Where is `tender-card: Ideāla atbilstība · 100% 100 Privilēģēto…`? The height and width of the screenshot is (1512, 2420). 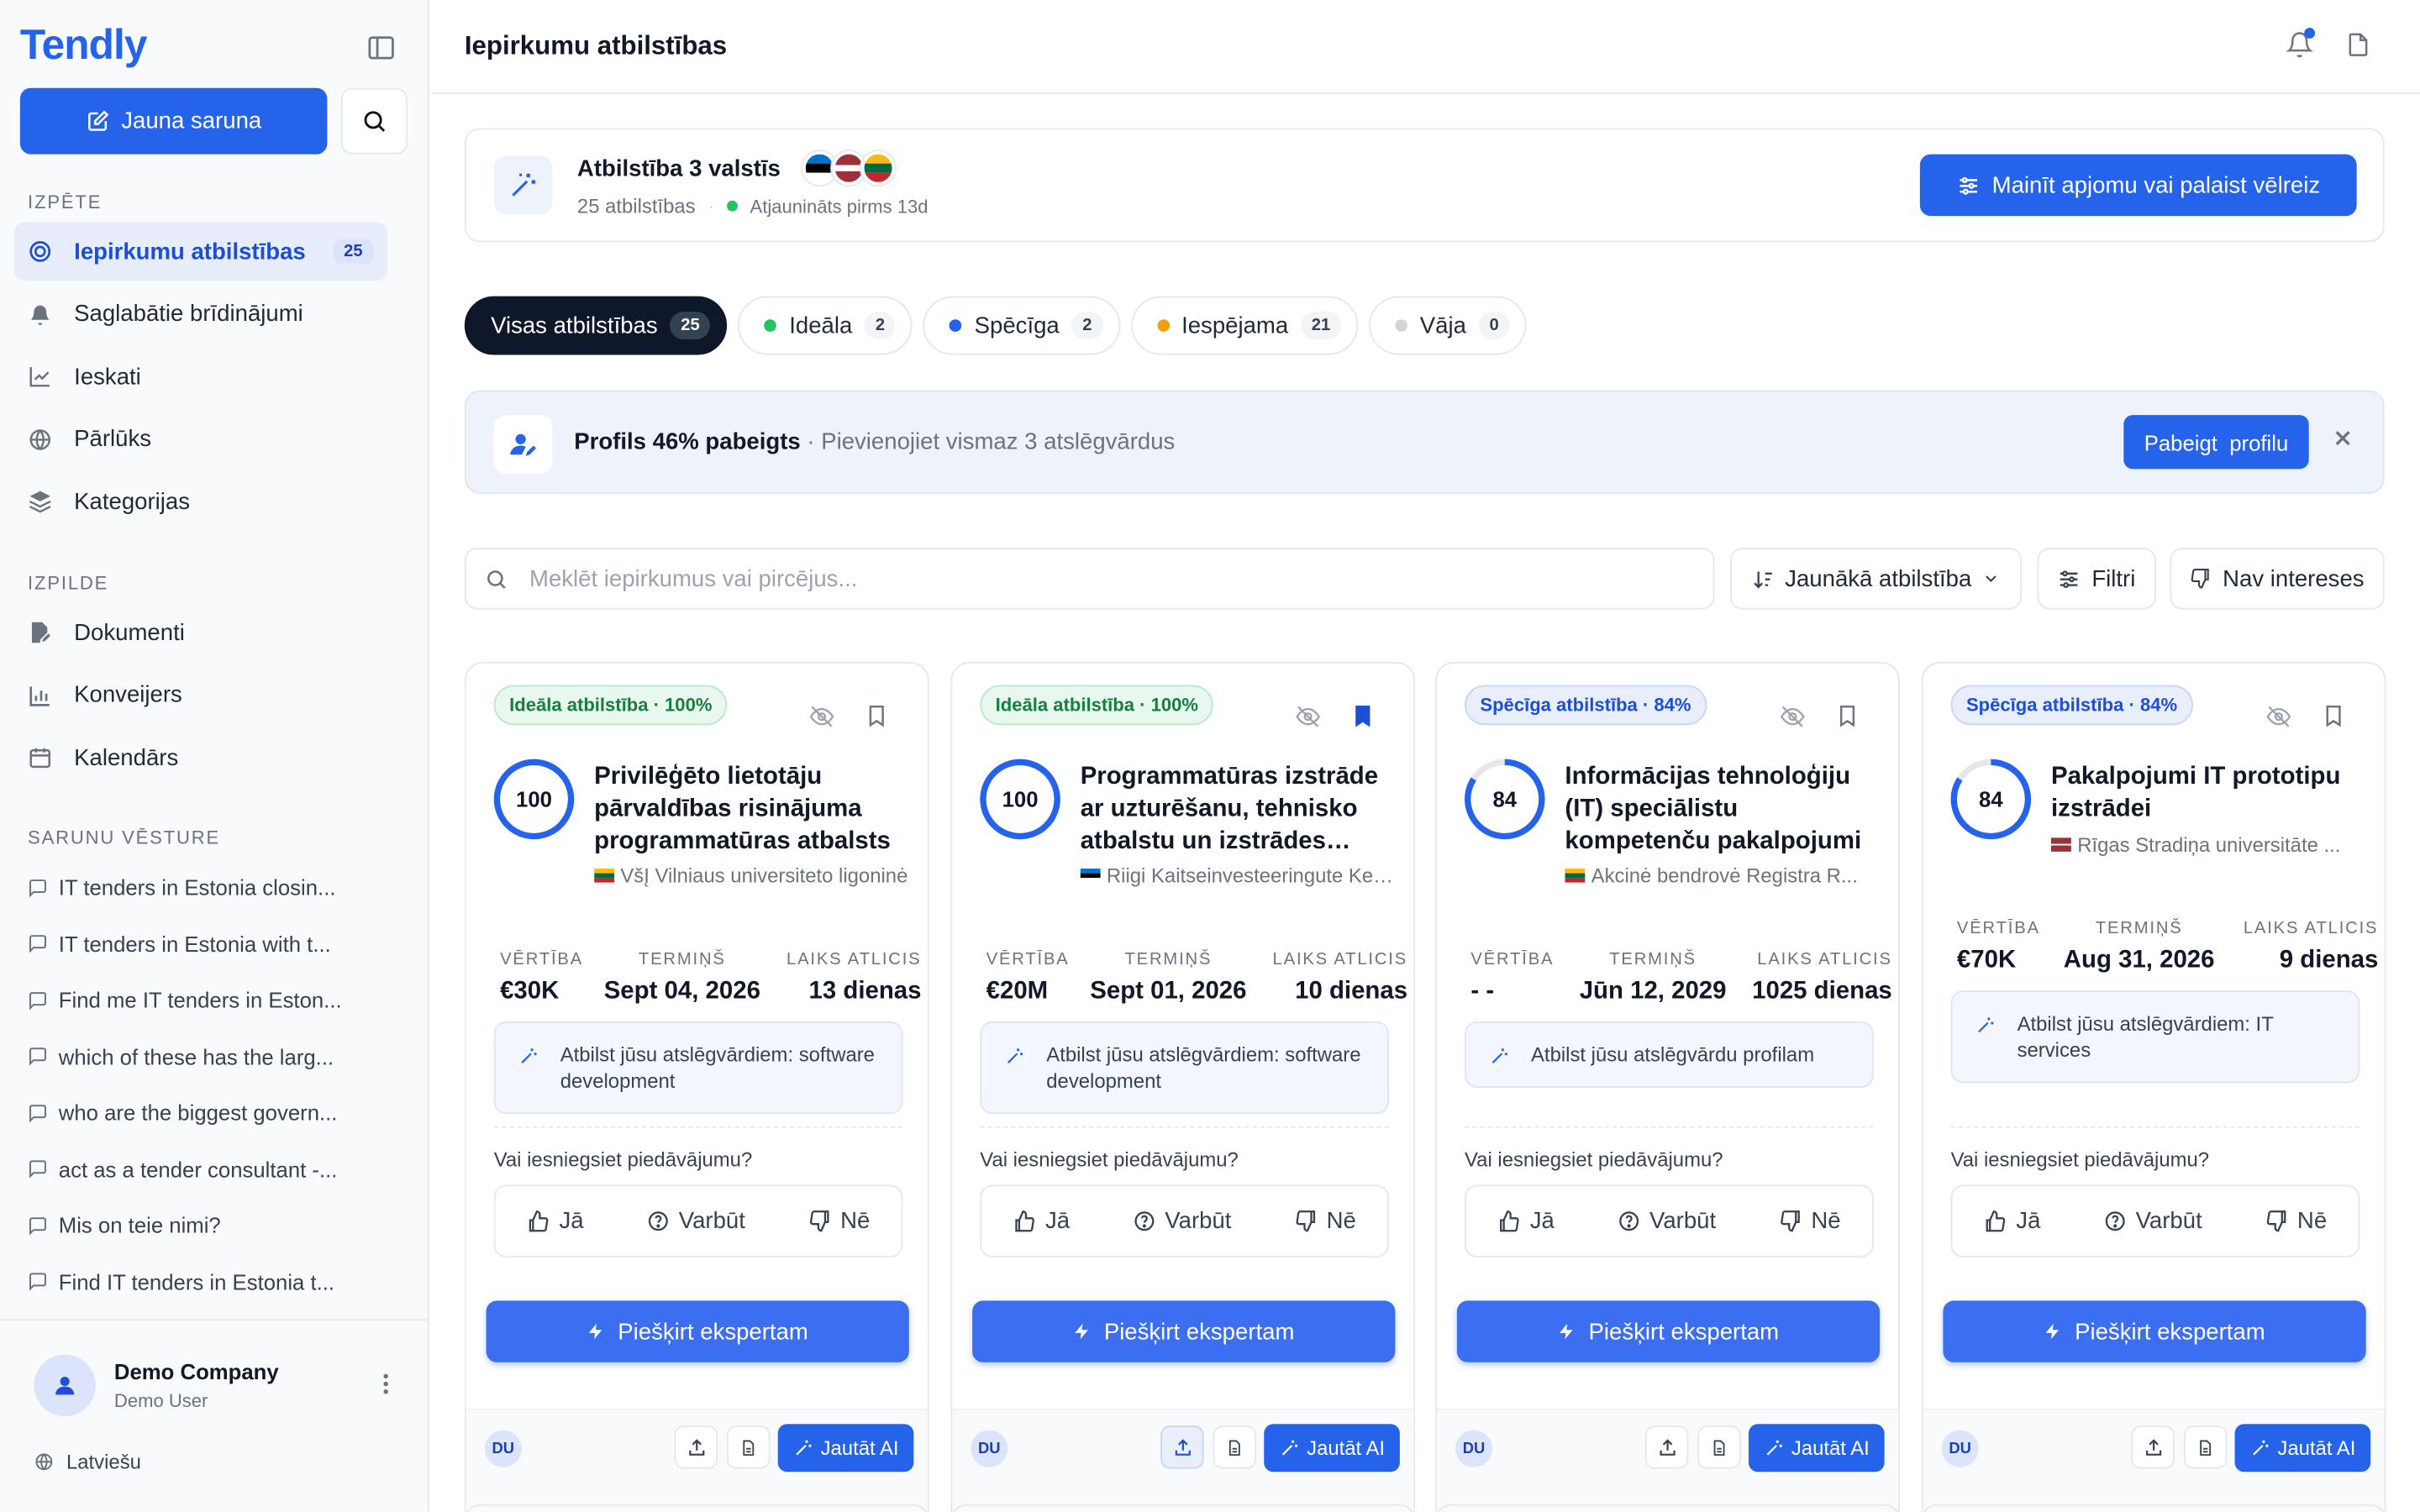 tender-card: Ideāla atbilstība · 100% 100 Privilēģēto… is located at coordinates (696, 1086).